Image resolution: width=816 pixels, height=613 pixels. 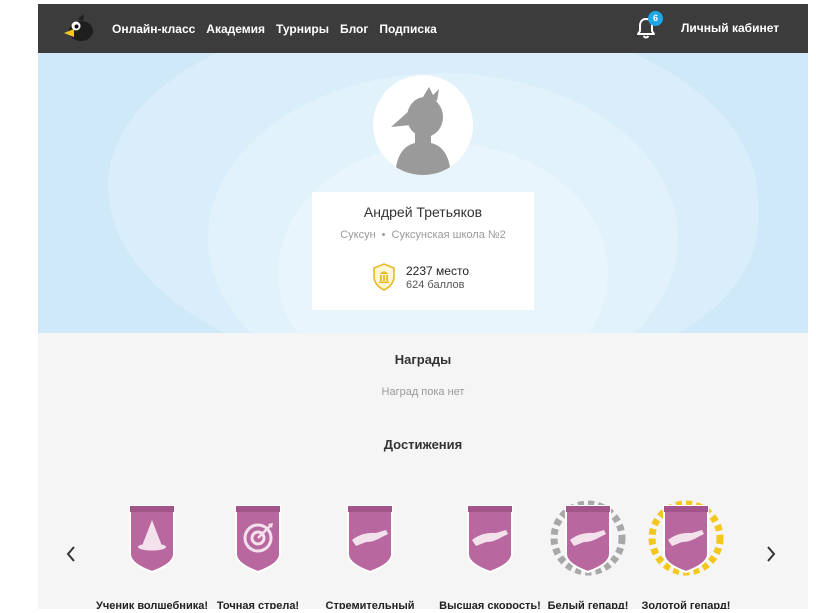 What do you see at coordinates (448, 235) in the screenshot?
I see `user-school: Суксунская школа №2` at bounding box center [448, 235].